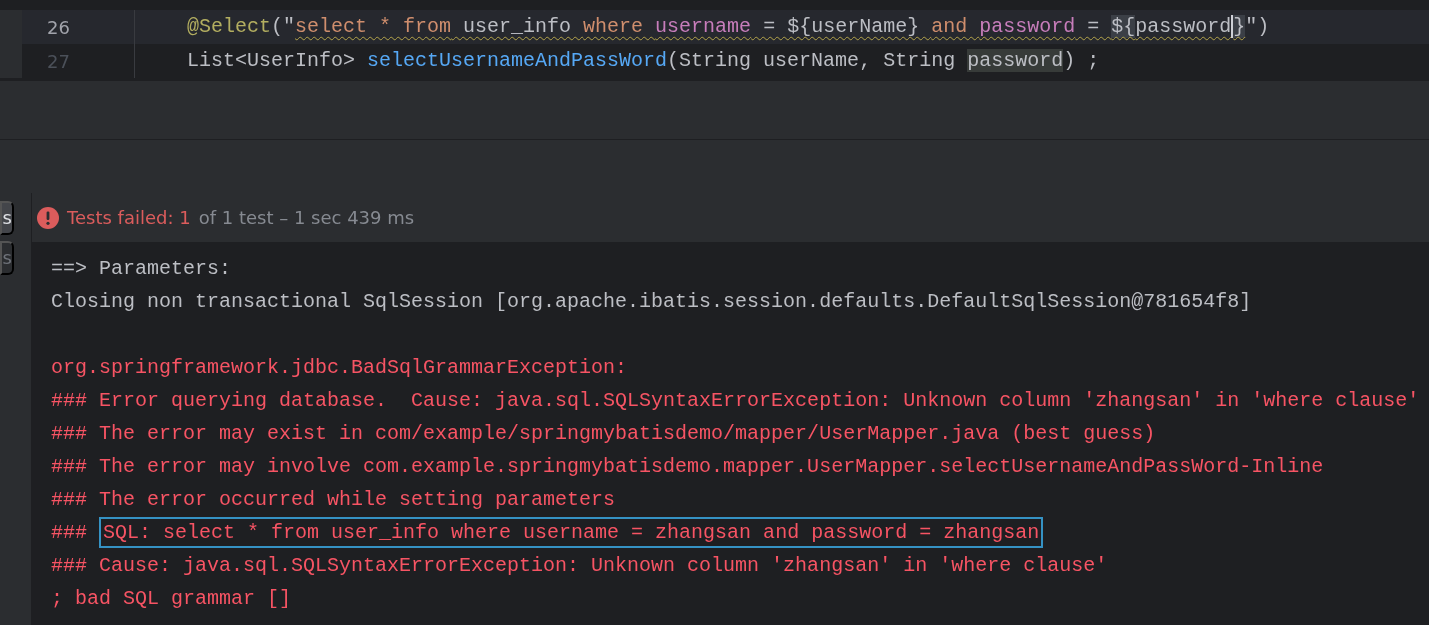 This screenshot has width=1429, height=625. What do you see at coordinates (688, 467) in the screenshot?
I see `console-line: ### The error may involve com.example.springmybatisdemo.mapper.UserMapper.selectUsernameAndPassWord-Inline` at bounding box center [688, 467].